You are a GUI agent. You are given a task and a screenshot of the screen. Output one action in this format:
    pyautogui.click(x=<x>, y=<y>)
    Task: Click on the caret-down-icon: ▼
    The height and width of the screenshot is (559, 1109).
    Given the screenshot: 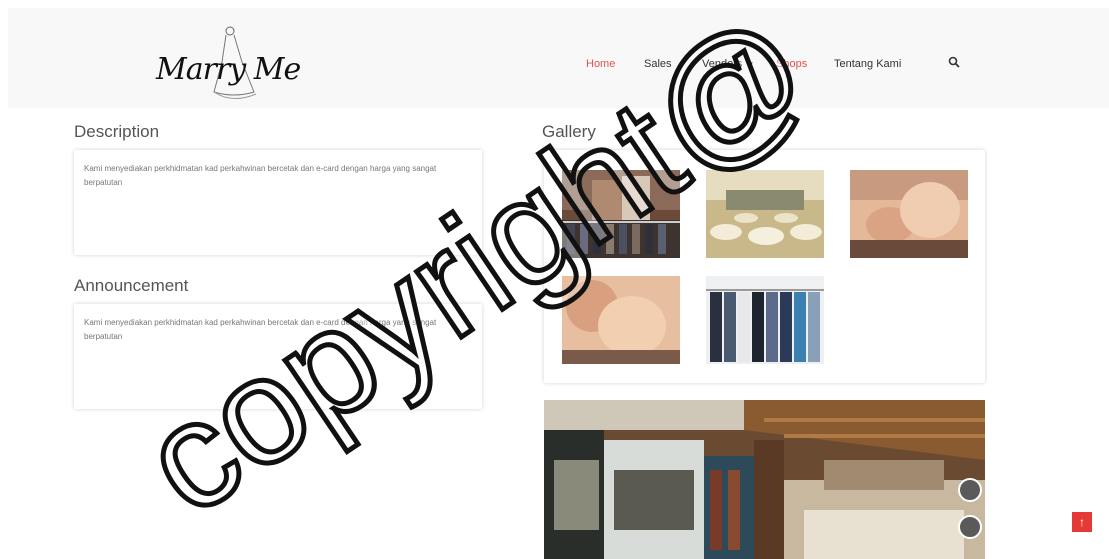 What is the action you would take?
    pyautogui.click(x=750, y=64)
    